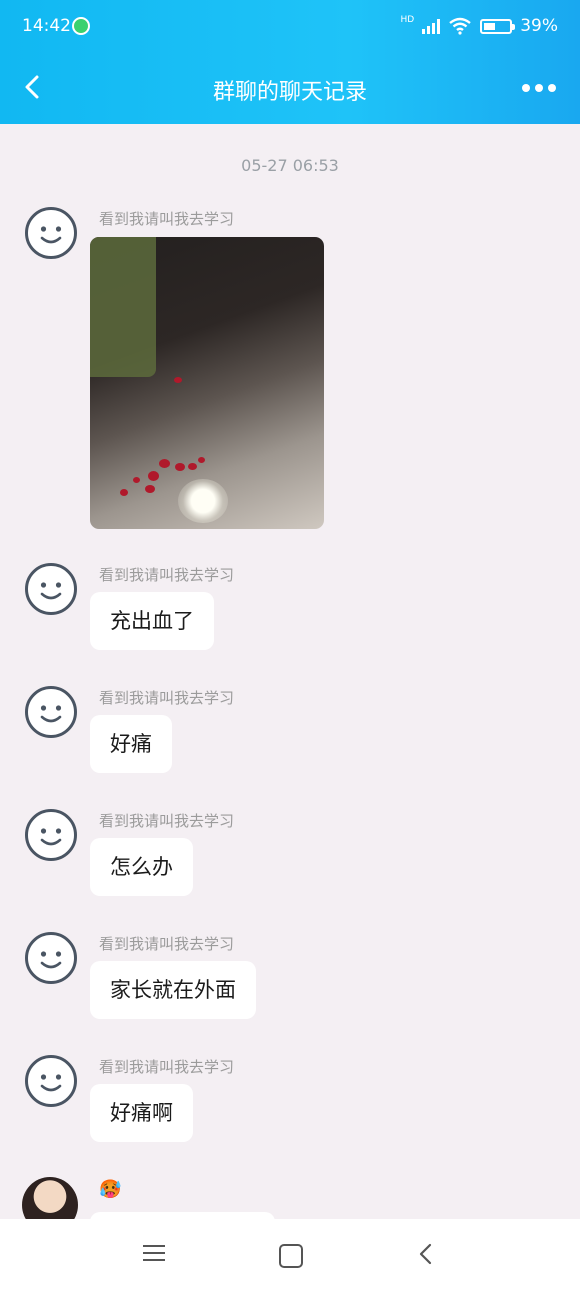 The width and height of the screenshot is (580, 1289). What do you see at coordinates (460, 26) in the screenshot?
I see `wifi-icon` at bounding box center [460, 26].